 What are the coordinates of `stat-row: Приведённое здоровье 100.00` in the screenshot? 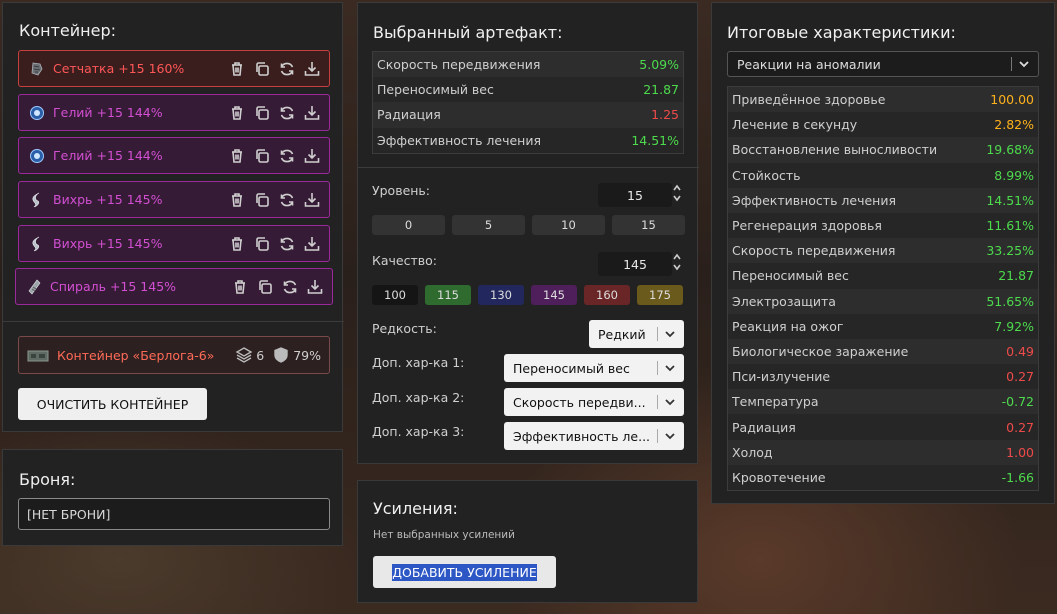 It's located at (883, 100).